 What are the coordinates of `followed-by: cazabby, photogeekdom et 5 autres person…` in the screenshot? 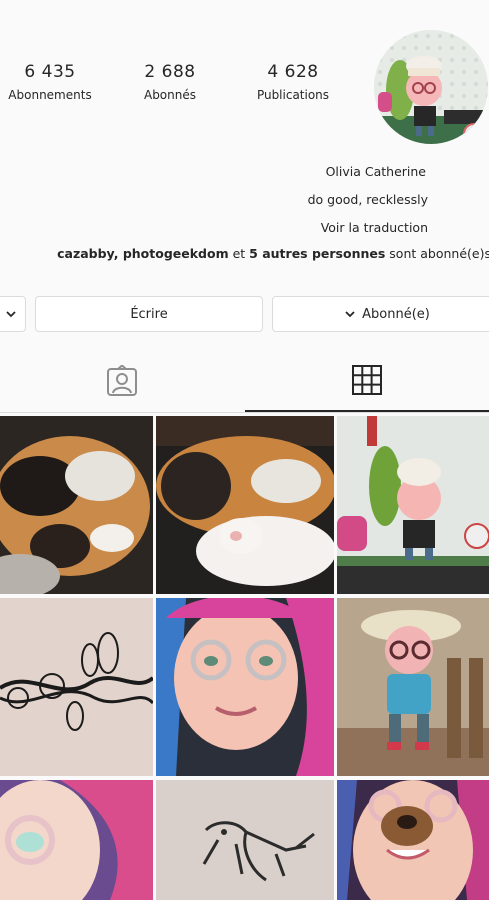 It's located at (273, 253).